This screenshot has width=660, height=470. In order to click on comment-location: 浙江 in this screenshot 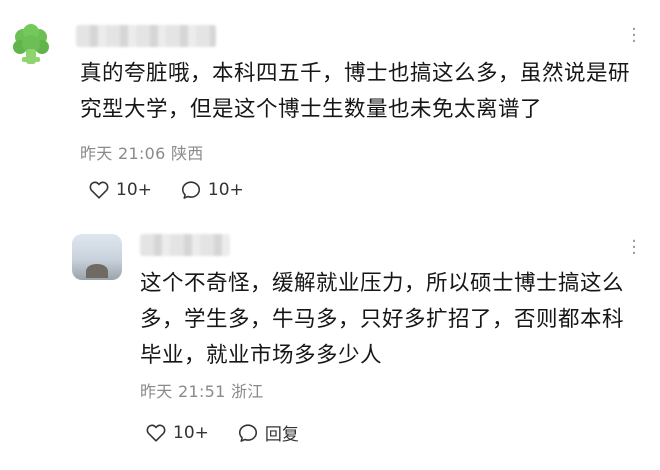, I will do `click(247, 391)`.